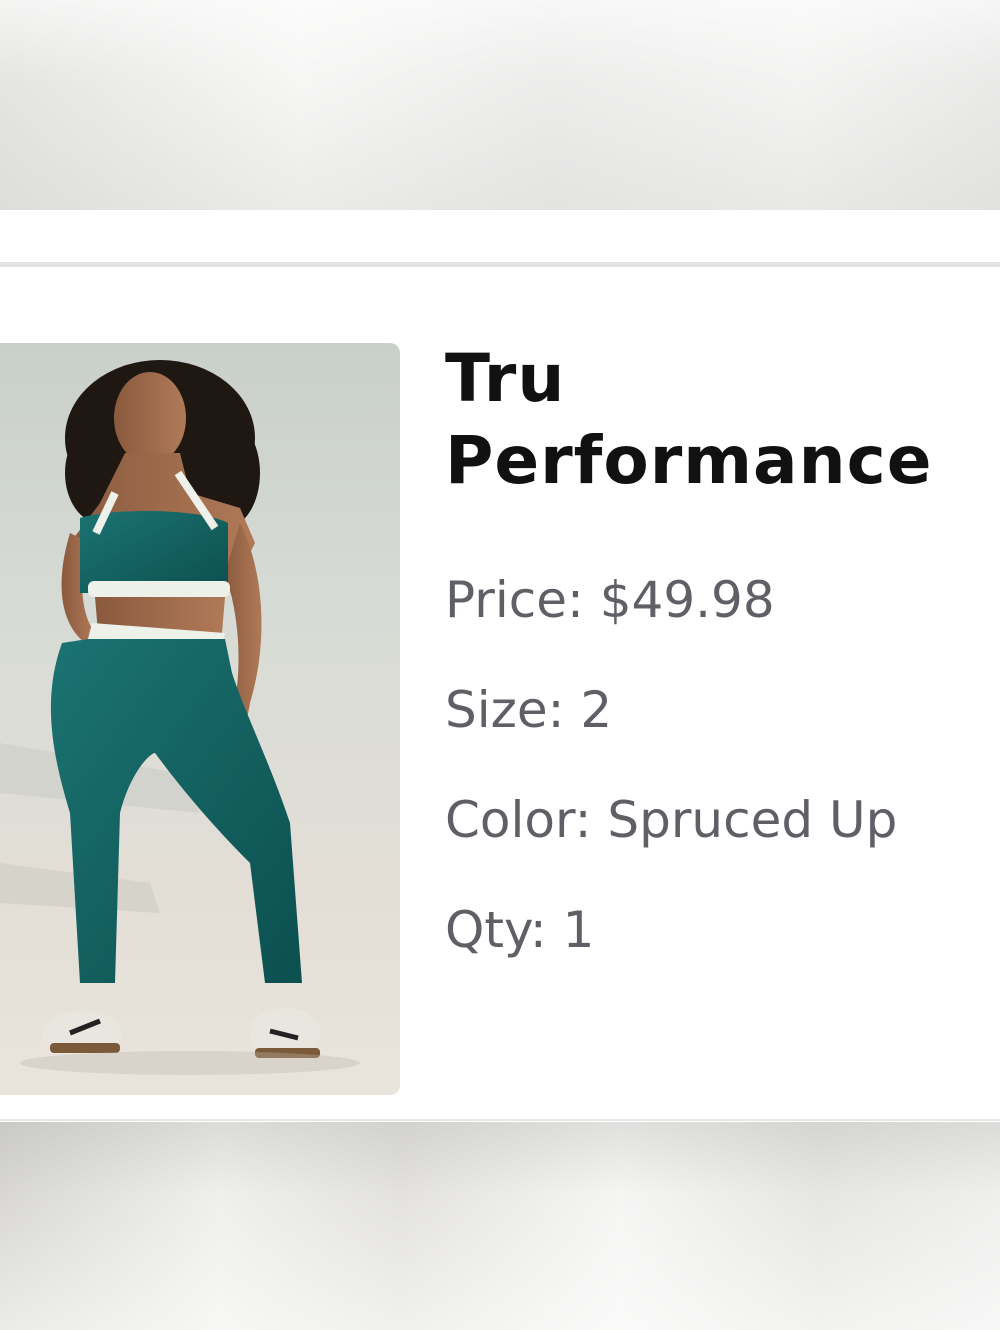 The height and width of the screenshot is (1330, 1000). What do you see at coordinates (722, 420) in the screenshot?
I see `product-title: Tru Performance` at bounding box center [722, 420].